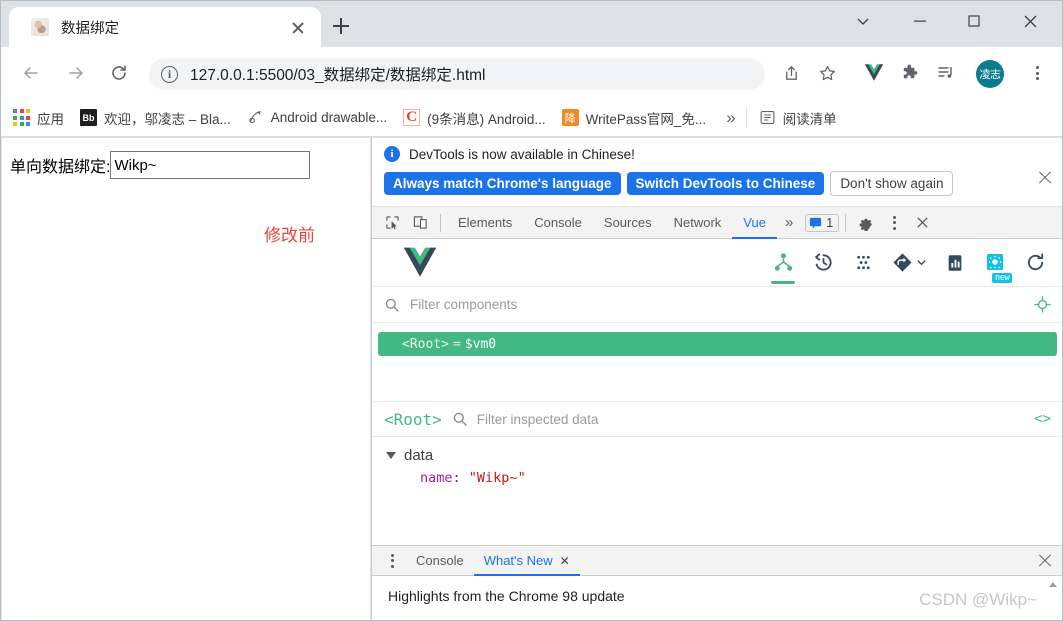 The image size is (1063, 621). I want to click on binding-input, so click(210, 165).